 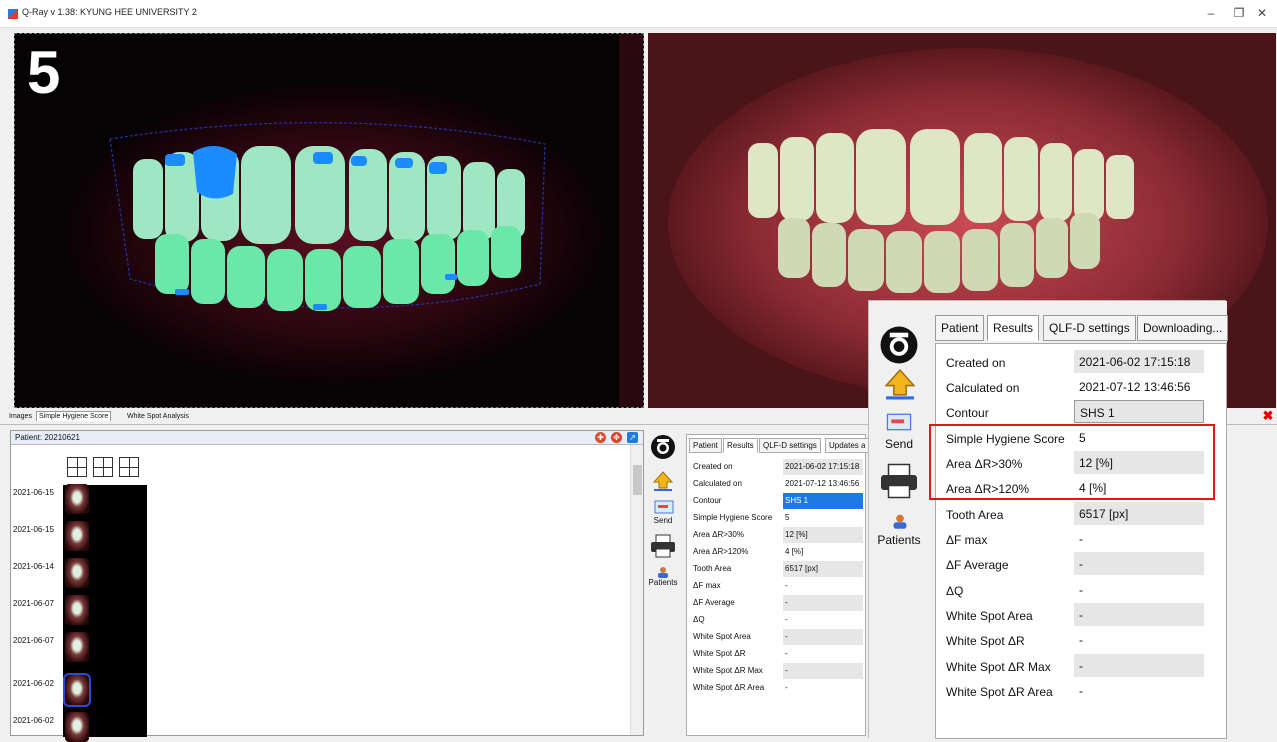 I want to click on scrollbar-thumb, so click(x=637, y=480).